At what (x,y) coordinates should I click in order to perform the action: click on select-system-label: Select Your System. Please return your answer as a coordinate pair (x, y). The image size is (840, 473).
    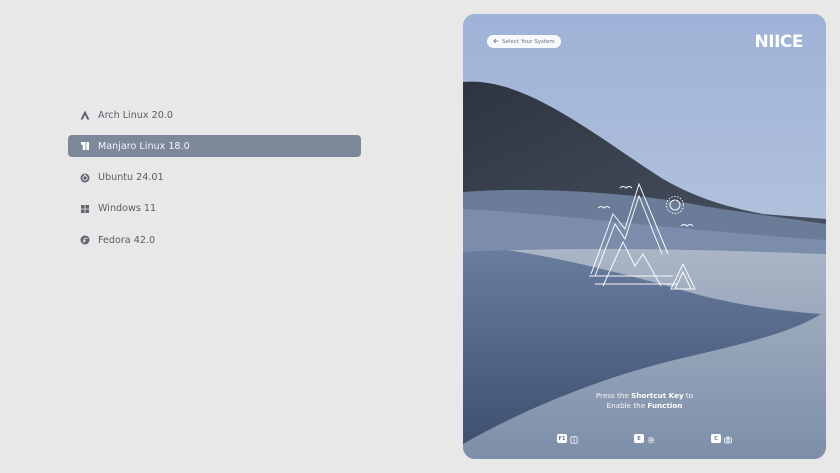
    Looking at the image, I should click on (528, 41).